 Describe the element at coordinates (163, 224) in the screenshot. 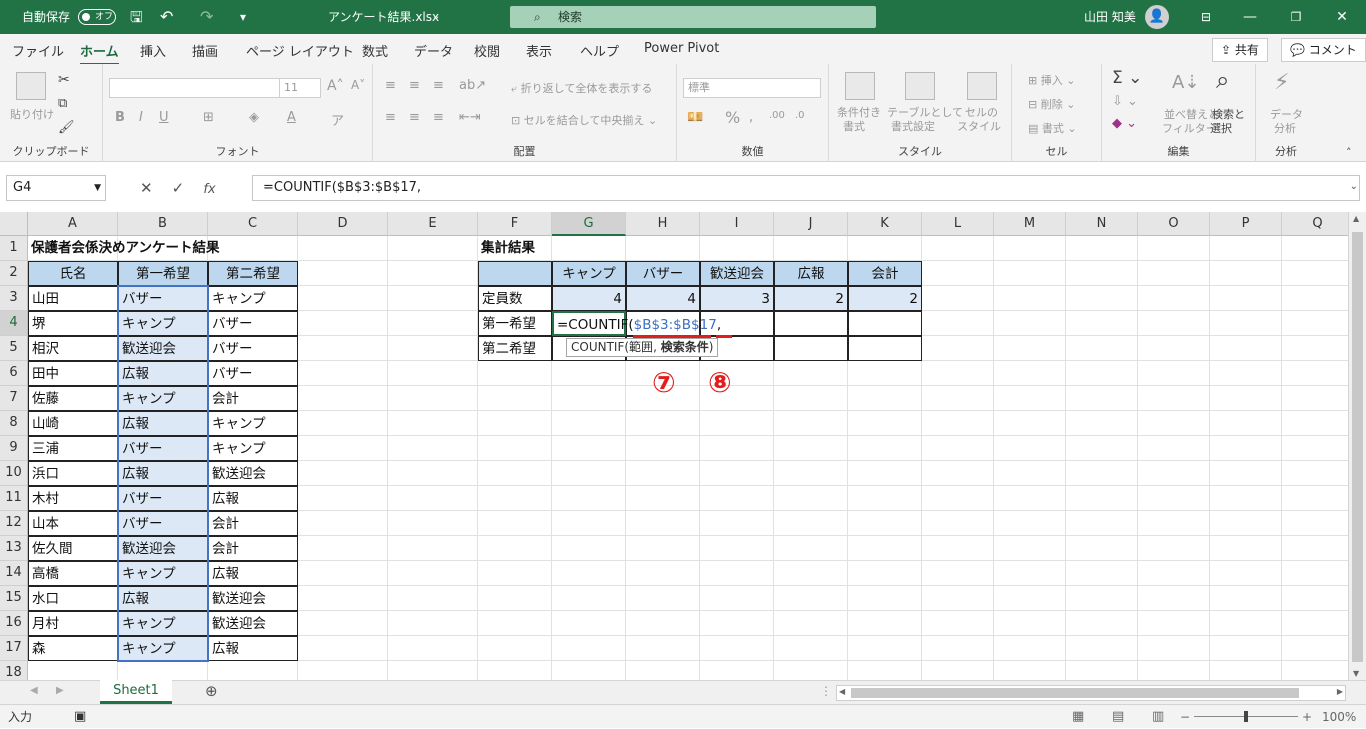

I see `column-header: B` at that location.